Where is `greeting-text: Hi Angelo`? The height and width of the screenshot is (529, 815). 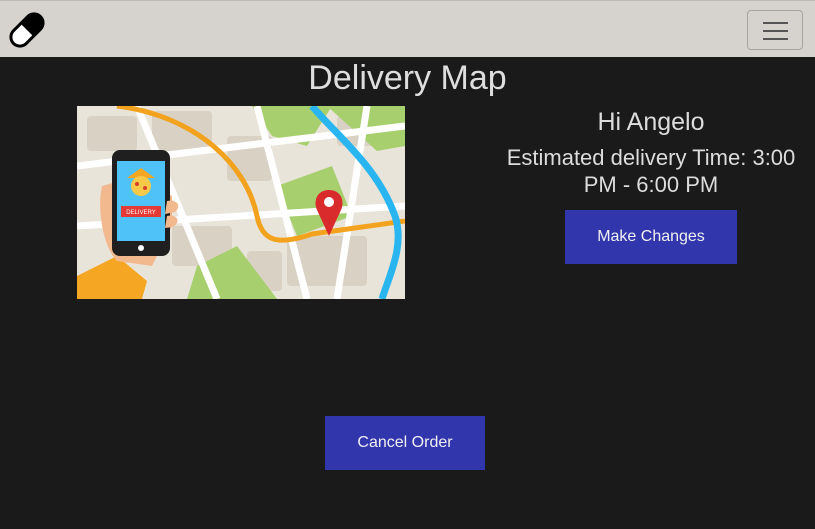 greeting-text: Hi Angelo is located at coordinates (651, 122).